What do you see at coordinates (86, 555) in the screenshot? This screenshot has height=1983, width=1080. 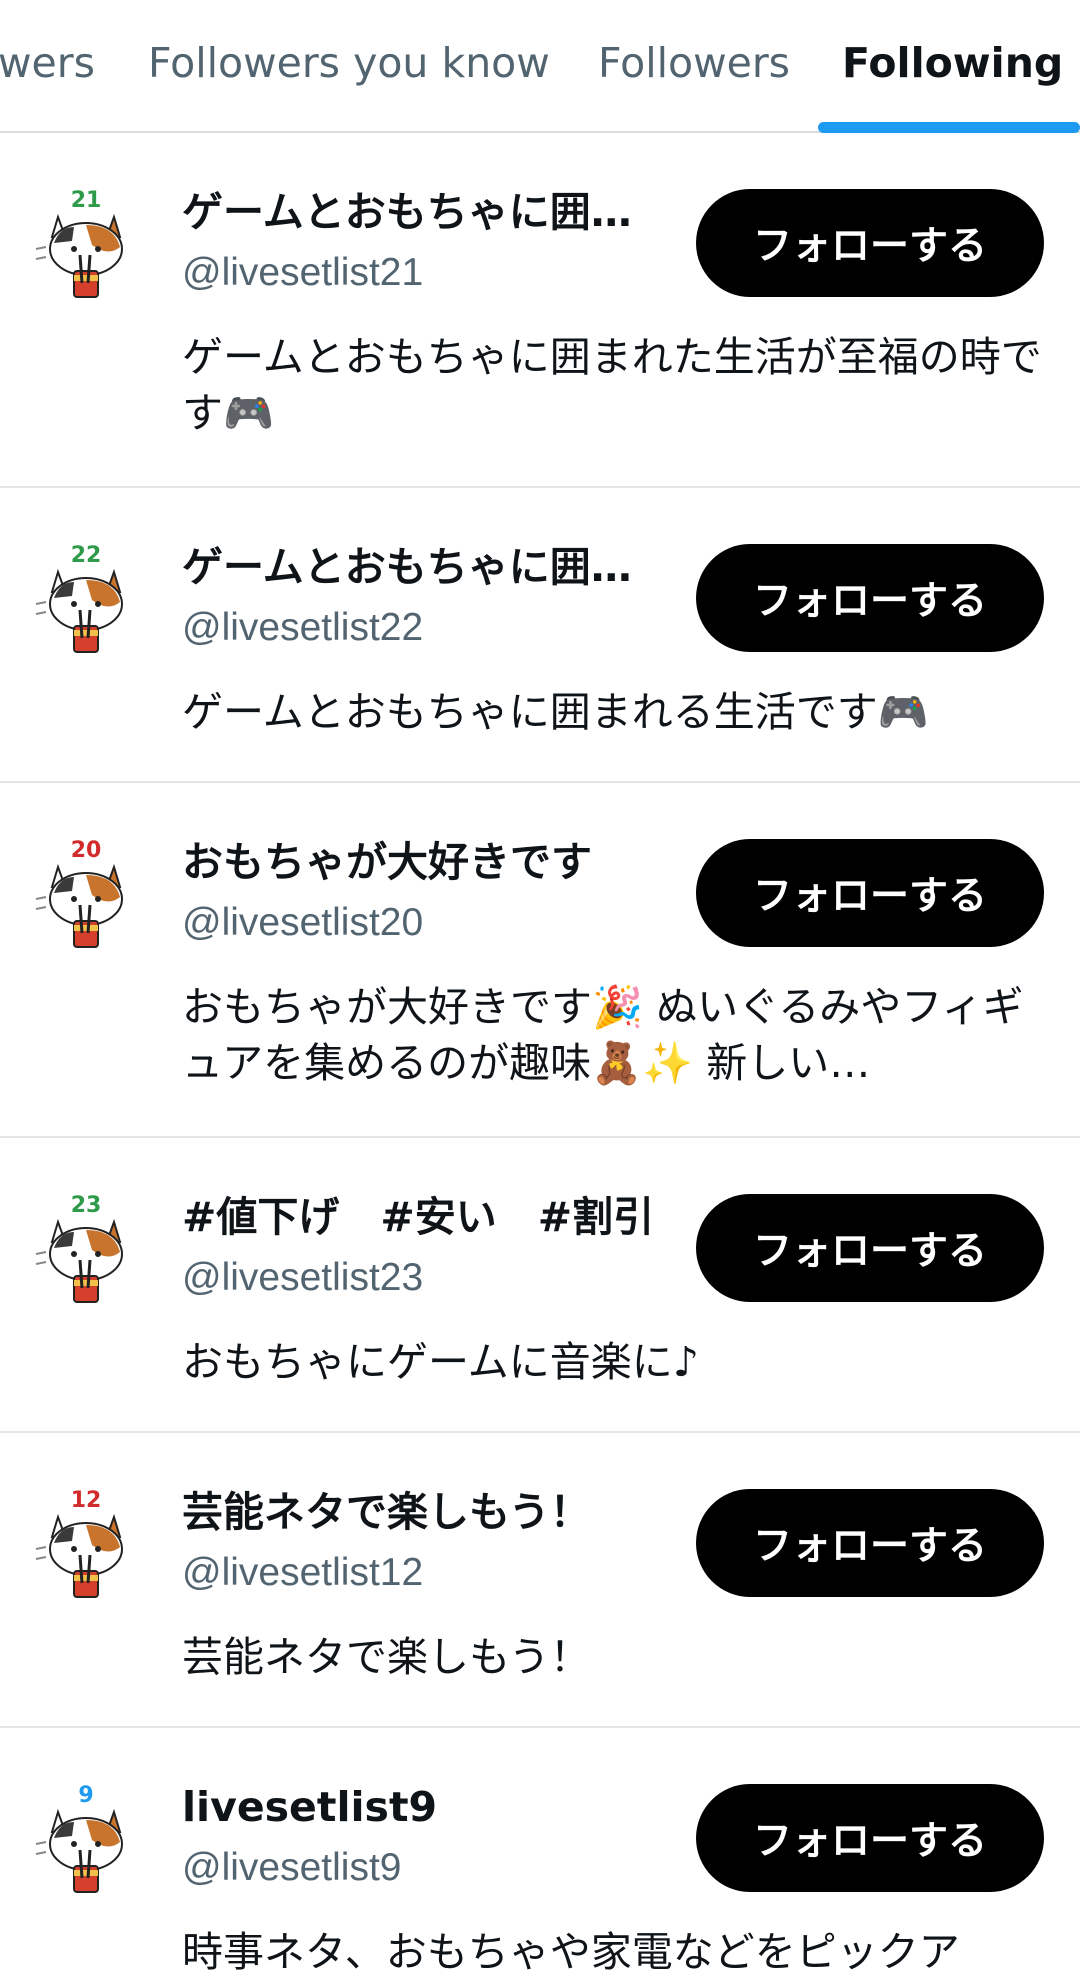 I see `avatar-badge: 22` at bounding box center [86, 555].